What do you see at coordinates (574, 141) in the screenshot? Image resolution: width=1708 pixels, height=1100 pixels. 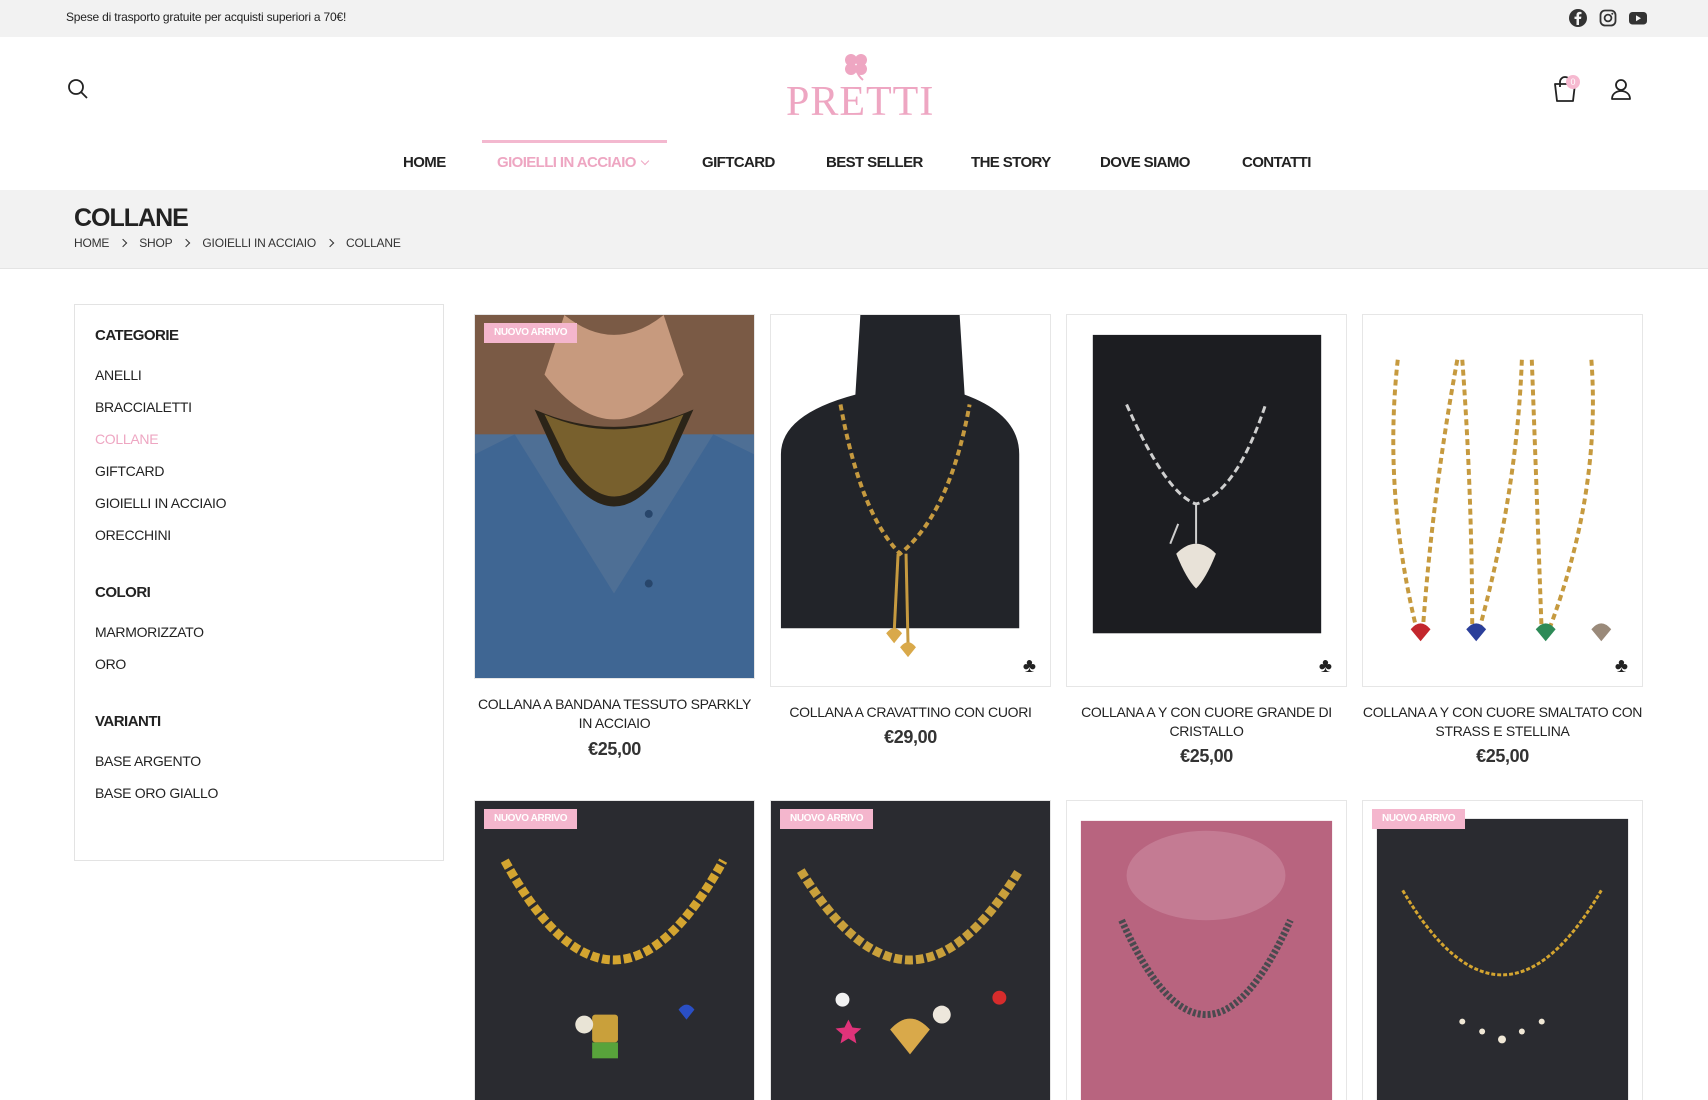 I see `nav-active-indicator` at bounding box center [574, 141].